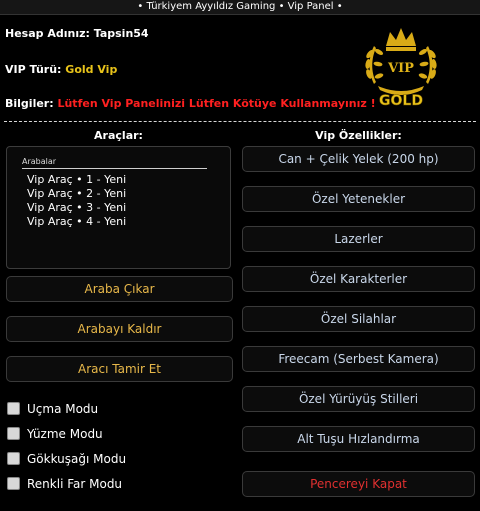 The height and width of the screenshot is (511, 480). What do you see at coordinates (118, 135) in the screenshot?
I see `tools-title: Araçlar:` at bounding box center [118, 135].